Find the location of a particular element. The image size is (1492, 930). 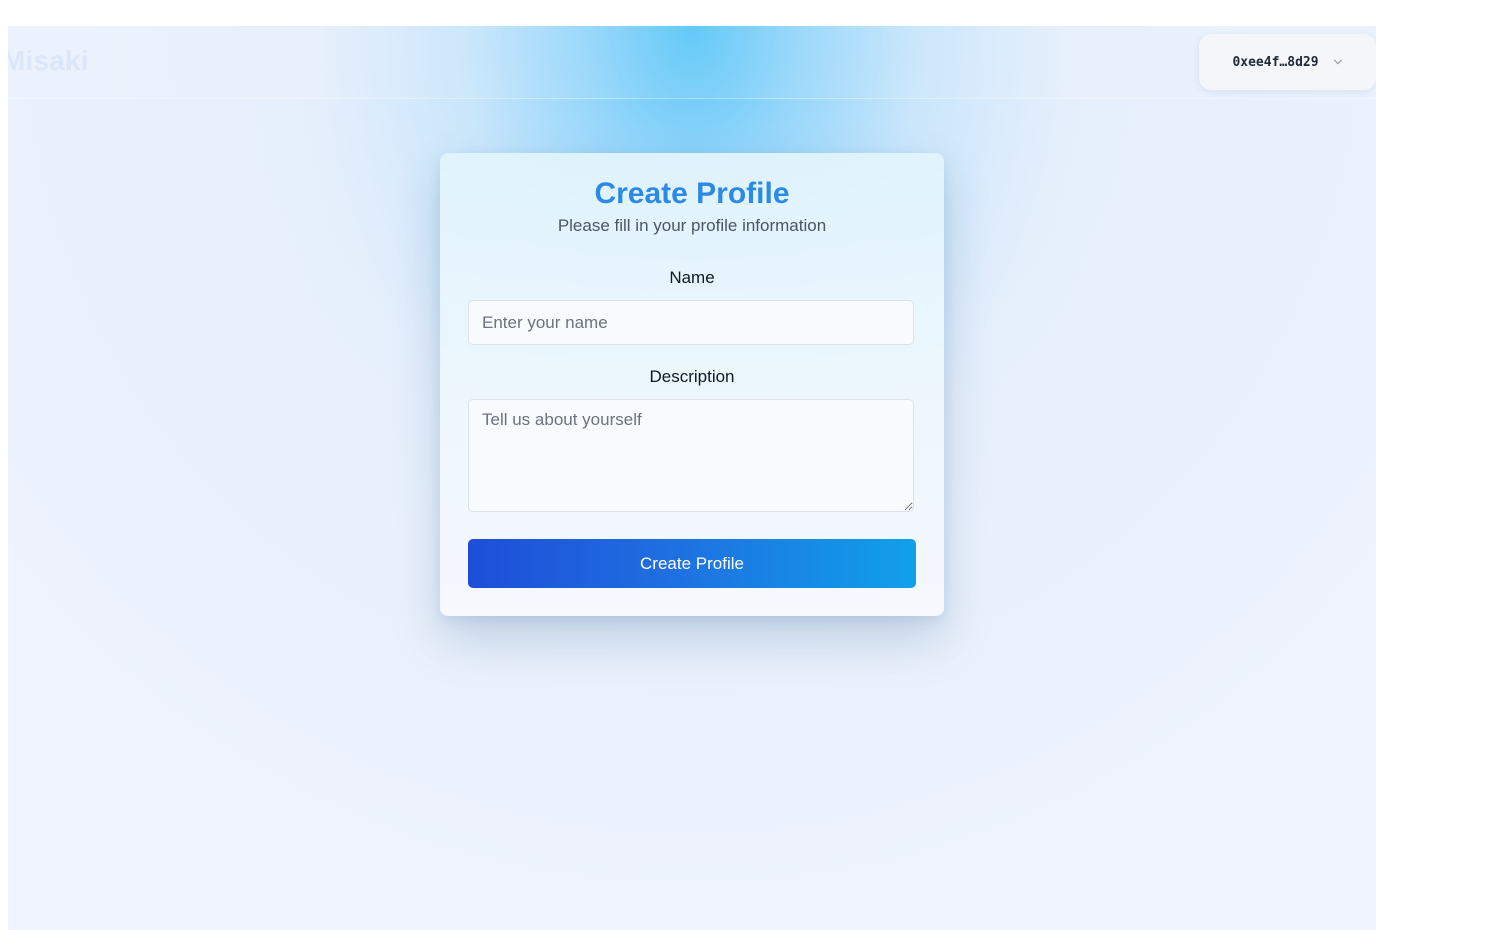

wallet-address: 0xee4f…8d29 is located at coordinates (1275, 62).